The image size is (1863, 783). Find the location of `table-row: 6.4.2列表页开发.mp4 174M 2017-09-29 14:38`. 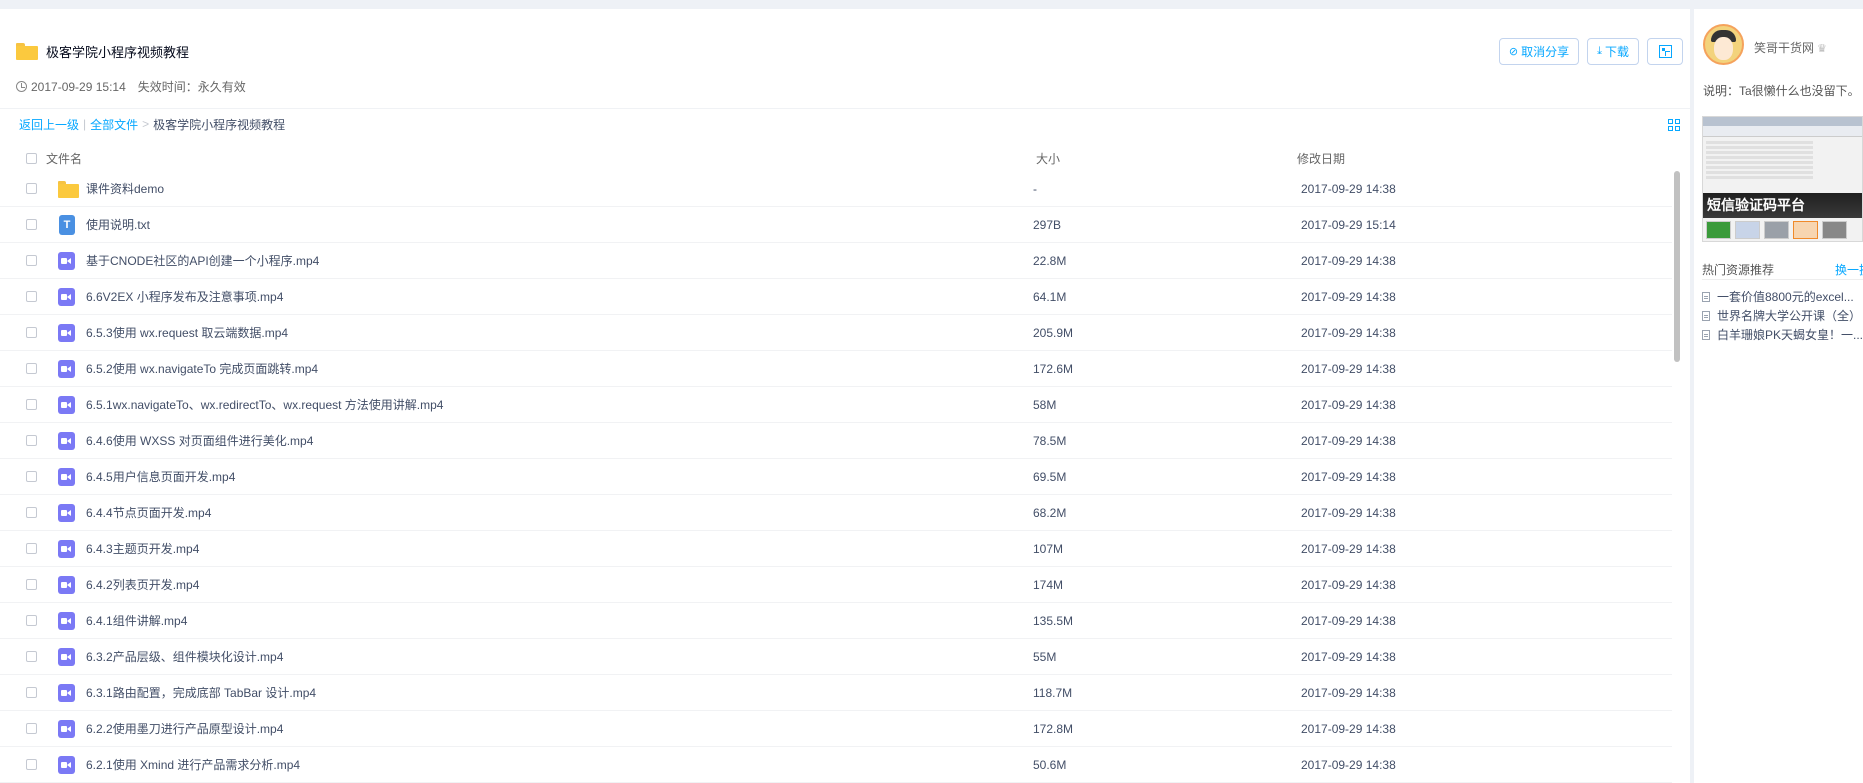

table-row: 6.4.2列表页开发.mp4 174M 2017-09-29 14:38 is located at coordinates (836, 585).